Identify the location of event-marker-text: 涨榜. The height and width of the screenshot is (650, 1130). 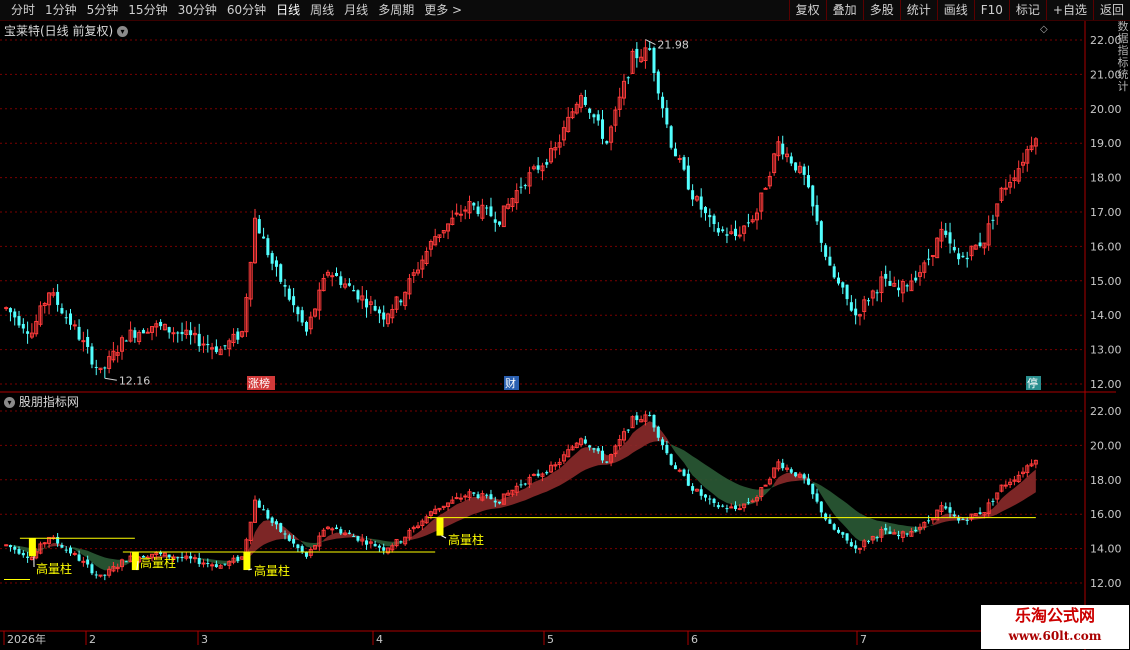
(259, 383).